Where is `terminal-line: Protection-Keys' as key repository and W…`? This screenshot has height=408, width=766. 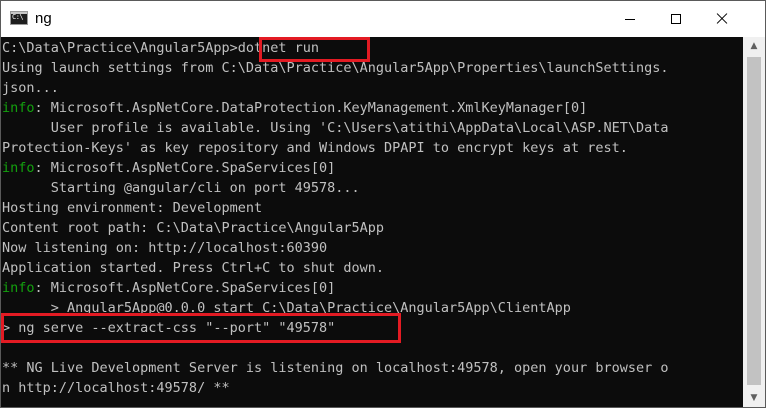
terminal-line: Protection-Keys' as key repository and W… is located at coordinates (372, 148).